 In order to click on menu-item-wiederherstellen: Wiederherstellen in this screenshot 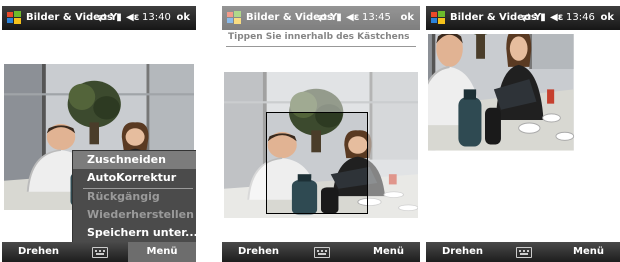, I will do `click(140, 214)`.